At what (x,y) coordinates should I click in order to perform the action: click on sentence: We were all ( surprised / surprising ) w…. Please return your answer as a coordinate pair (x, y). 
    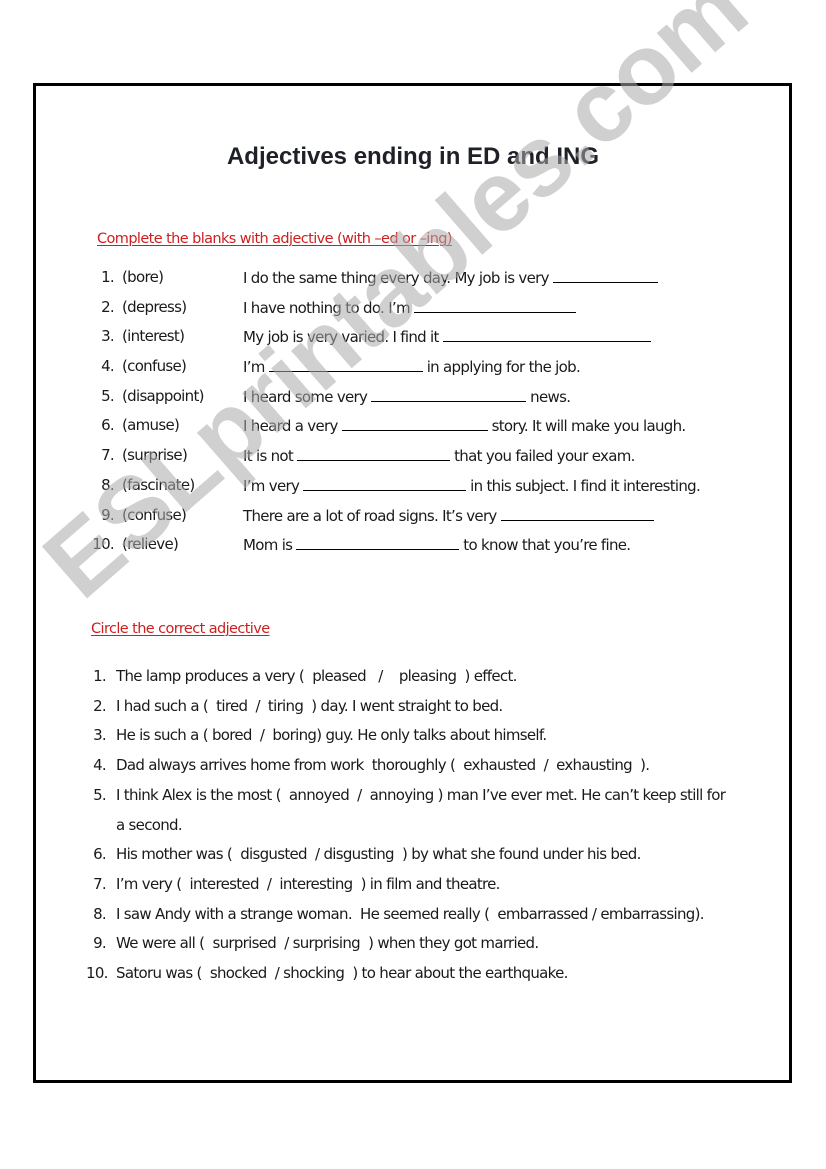
    Looking at the image, I should click on (327, 943).